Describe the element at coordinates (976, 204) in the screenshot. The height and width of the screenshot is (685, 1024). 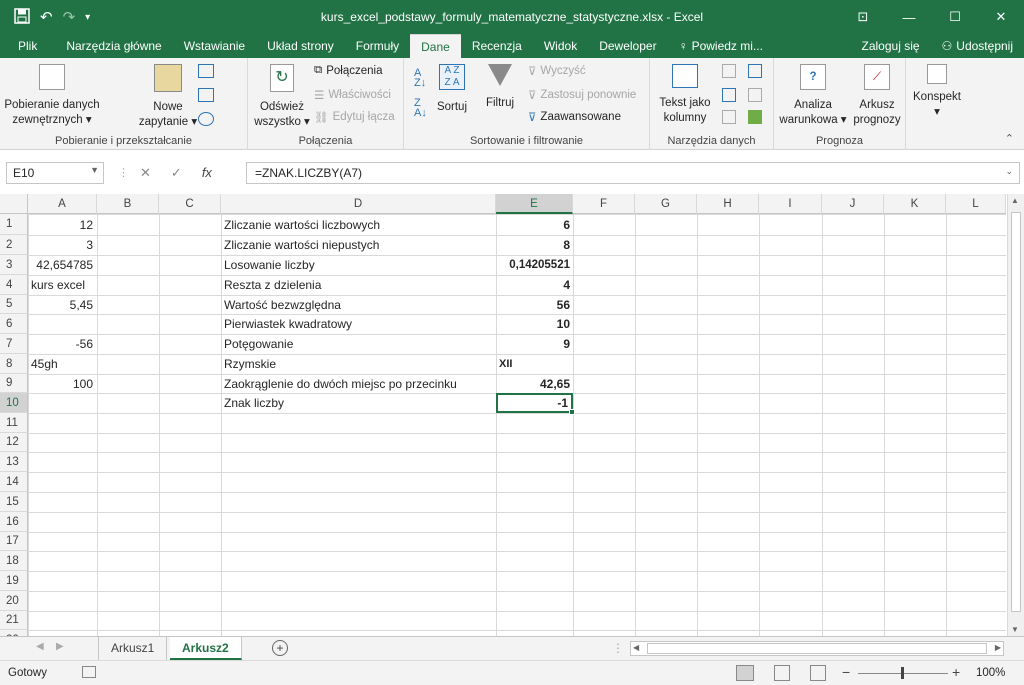
I see `column-header-L: L` at that location.